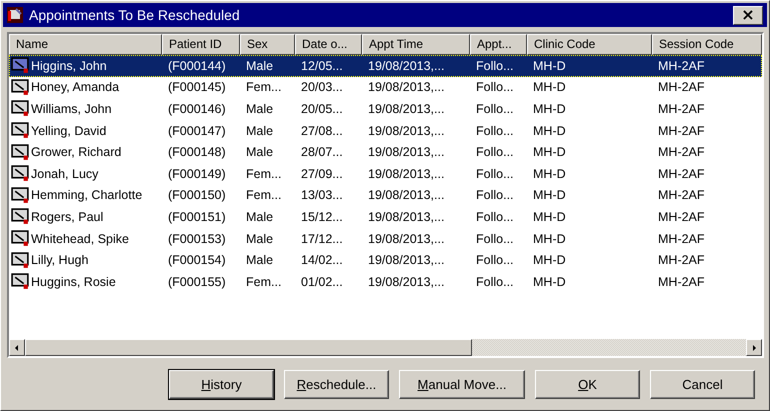 The width and height of the screenshot is (770, 411). What do you see at coordinates (197, 87) in the screenshot?
I see `table-cell: (F000145)` at bounding box center [197, 87].